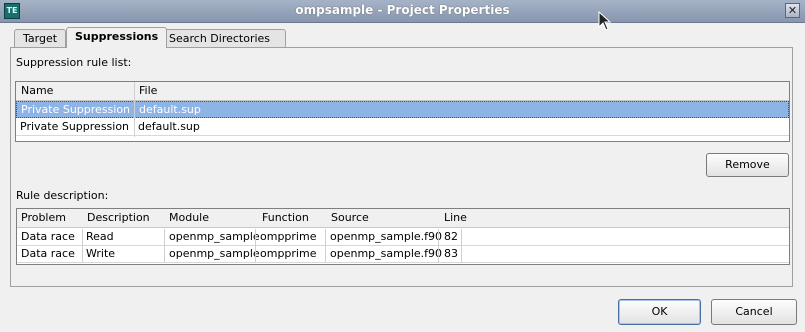 Image resolution: width=805 pixels, height=332 pixels. What do you see at coordinates (349, 218) in the screenshot?
I see `column-header-source: Source` at bounding box center [349, 218].